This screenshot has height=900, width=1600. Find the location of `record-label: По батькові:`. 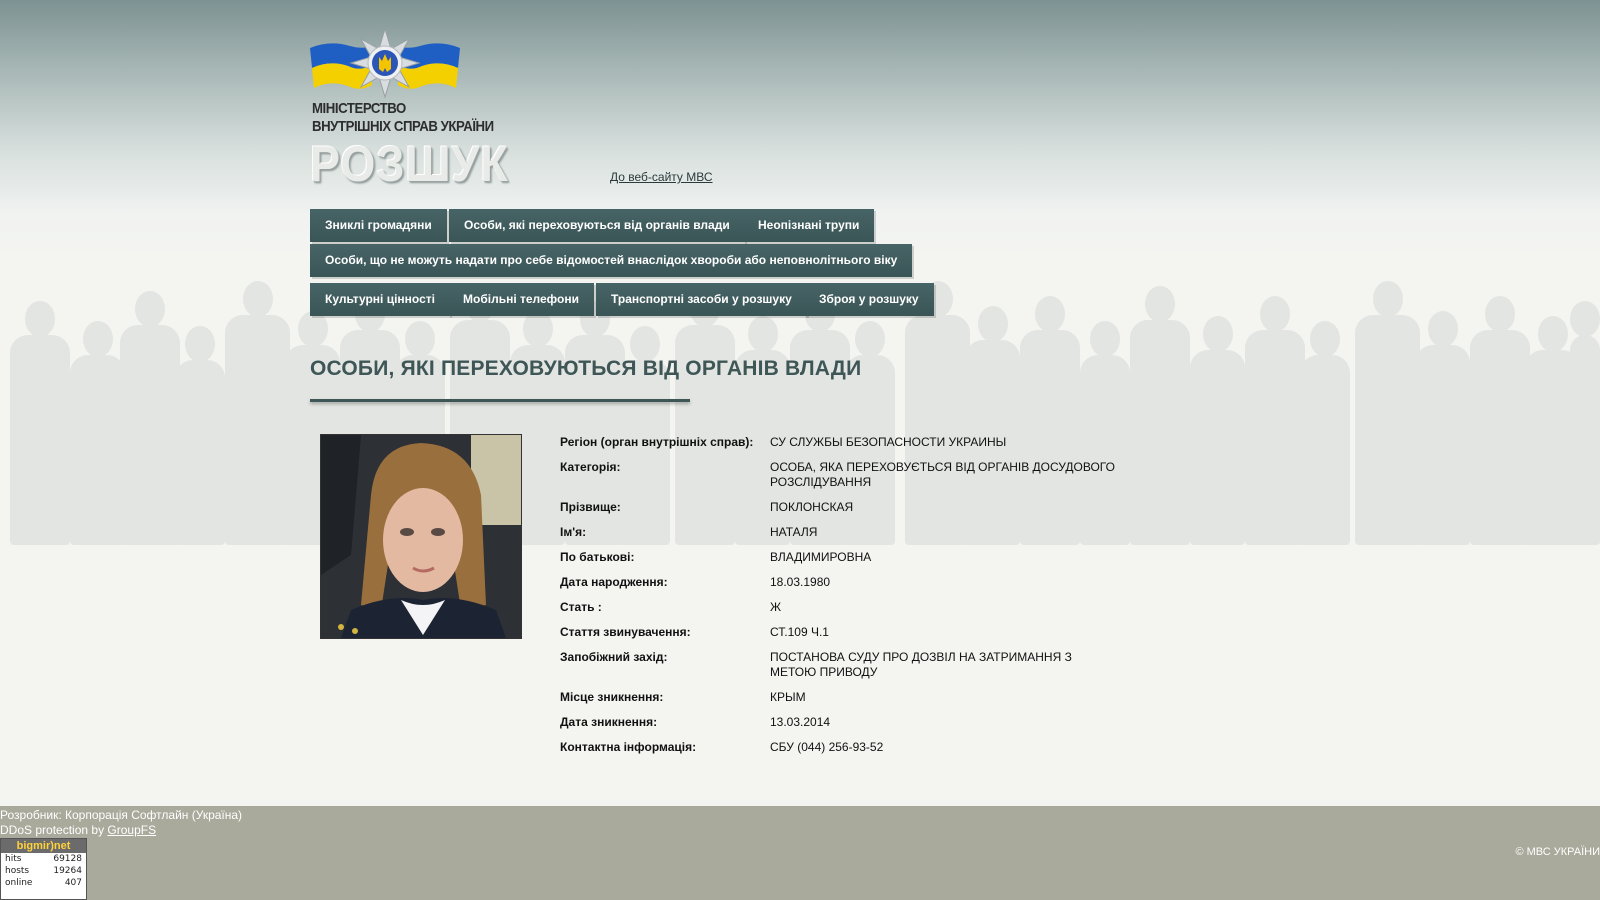

record-label: По батькові: is located at coordinates (597, 557).